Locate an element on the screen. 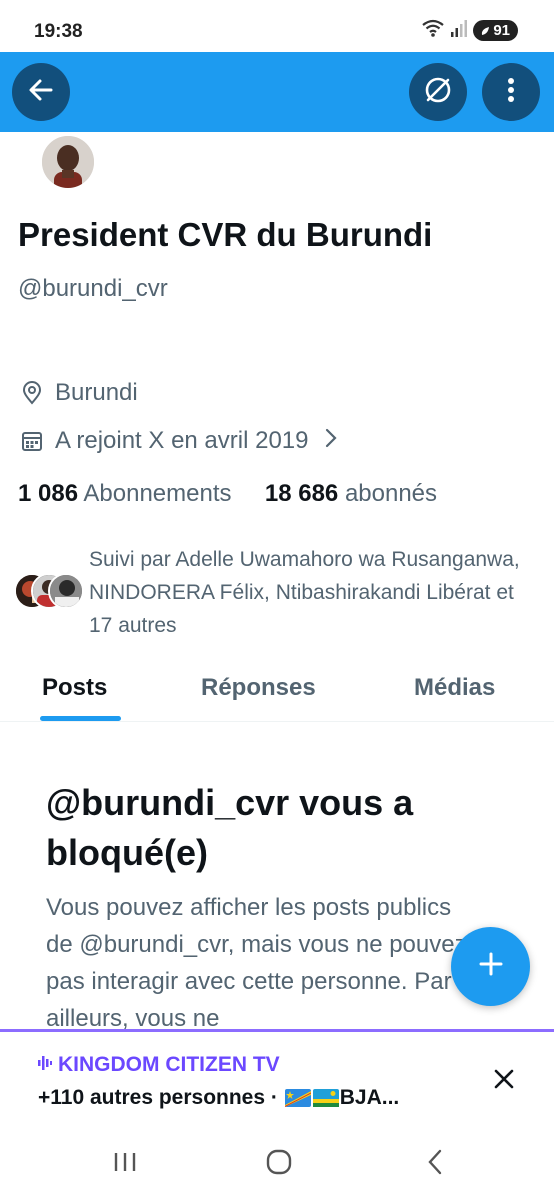 The width and height of the screenshot is (554, 1200). flag-rwanda-icon is located at coordinates (325, 1098).